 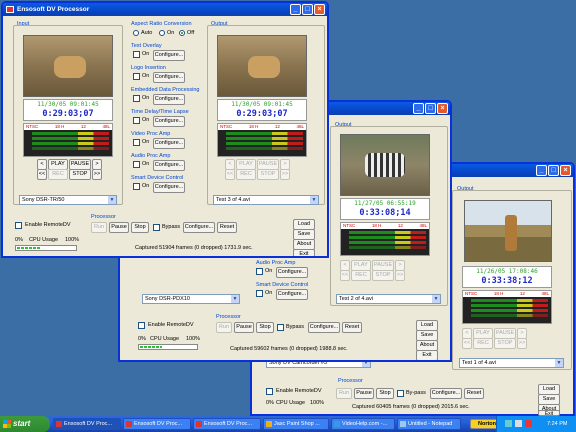 What do you see at coordinates (557, 424) in the screenshot?
I see `clock: 7:24 PM` at bounding box center [557, 424].